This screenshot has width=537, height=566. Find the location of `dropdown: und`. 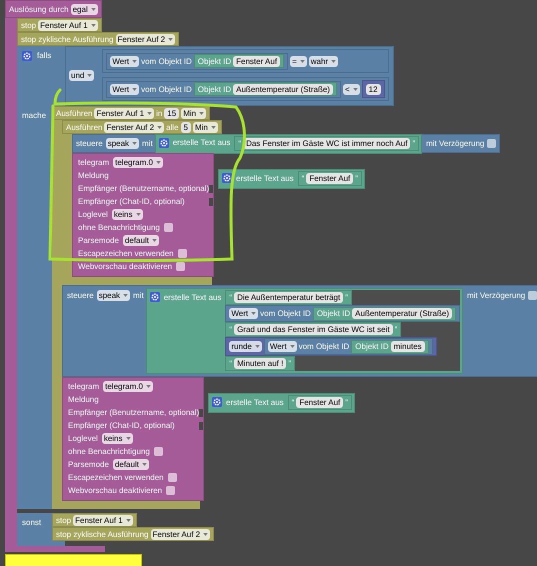

dropdown: und is located at coordinates (81, 75).